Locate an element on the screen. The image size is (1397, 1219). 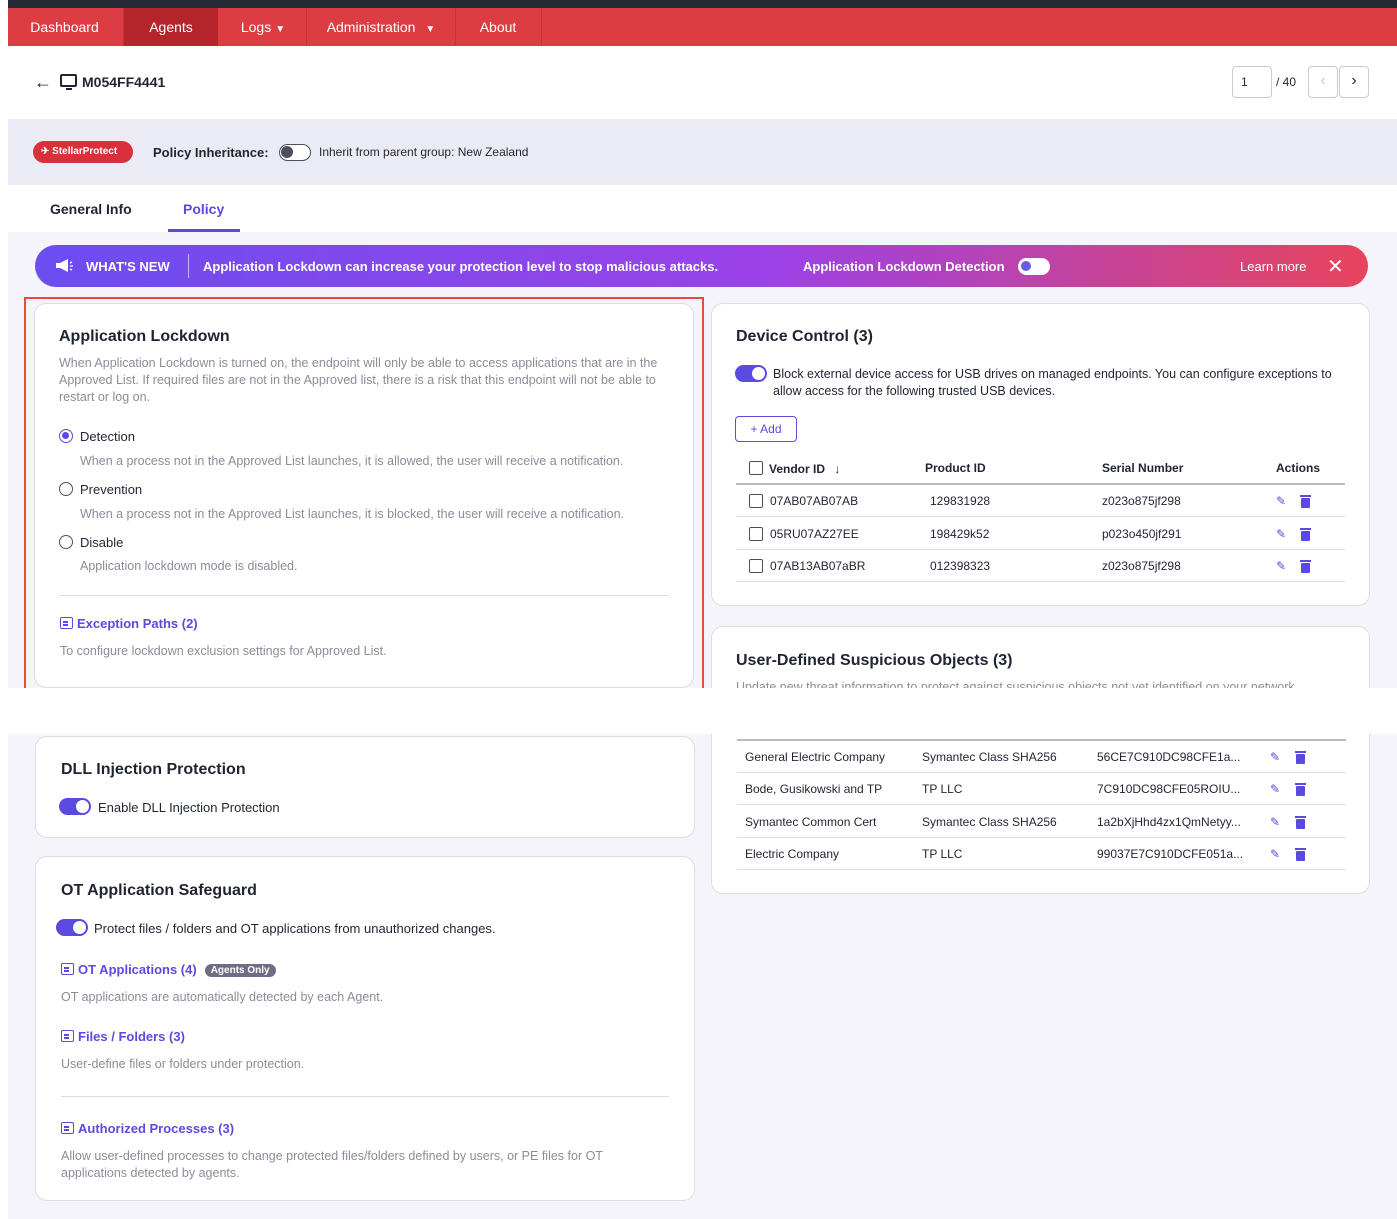
learn-more-link: Learn more is located at coordinates (1273, 266).